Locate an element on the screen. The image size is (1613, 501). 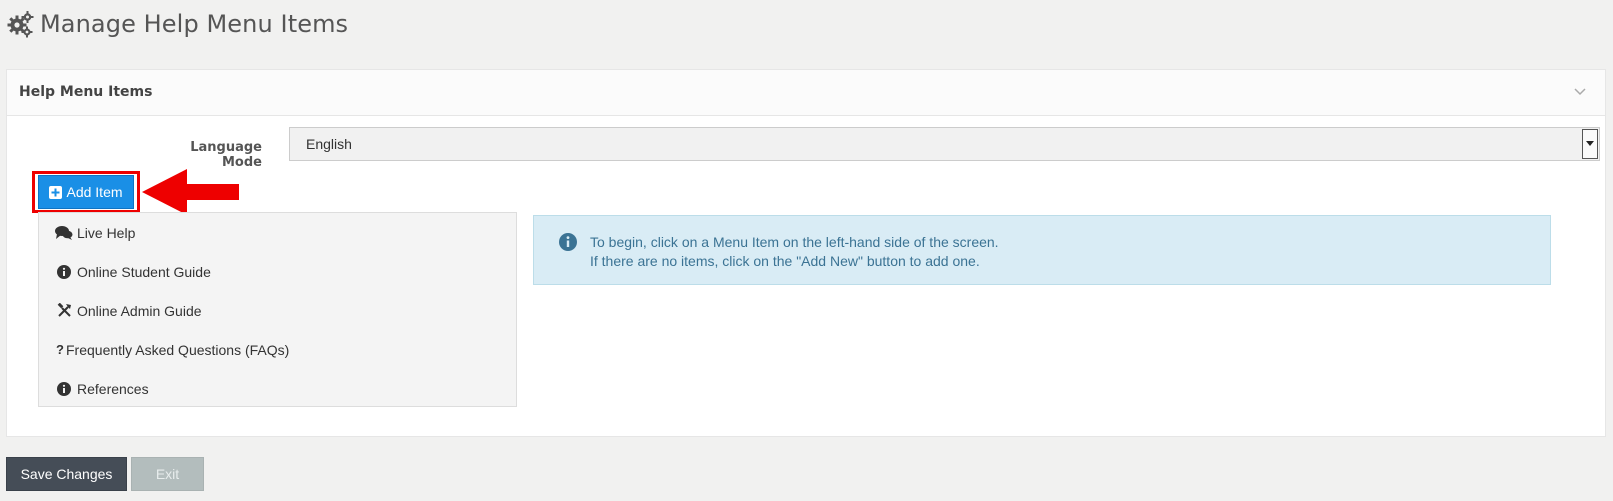
list-item: ? Frequently Asked Questions (FAQs) is located at coordinates (277, 349).